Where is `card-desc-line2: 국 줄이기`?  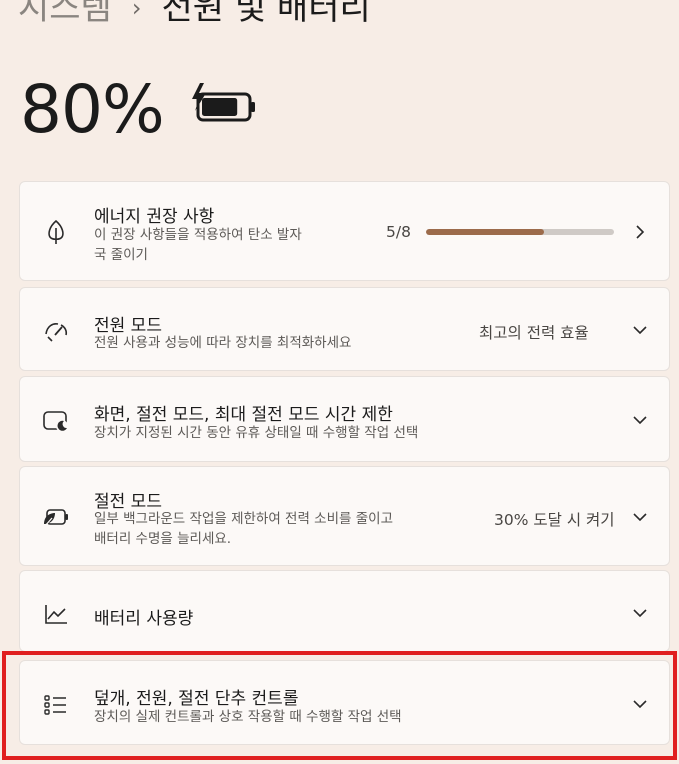
card-desc-line2: 국 줄이기 is located at coordinates (121, 255).